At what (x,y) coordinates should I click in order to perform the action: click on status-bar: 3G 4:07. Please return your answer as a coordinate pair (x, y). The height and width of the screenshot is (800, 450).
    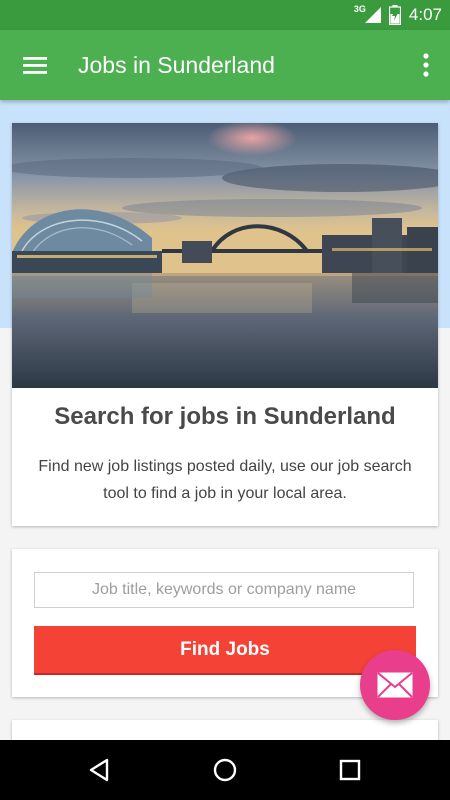
    Looking at the image, I should click on (225, 15).